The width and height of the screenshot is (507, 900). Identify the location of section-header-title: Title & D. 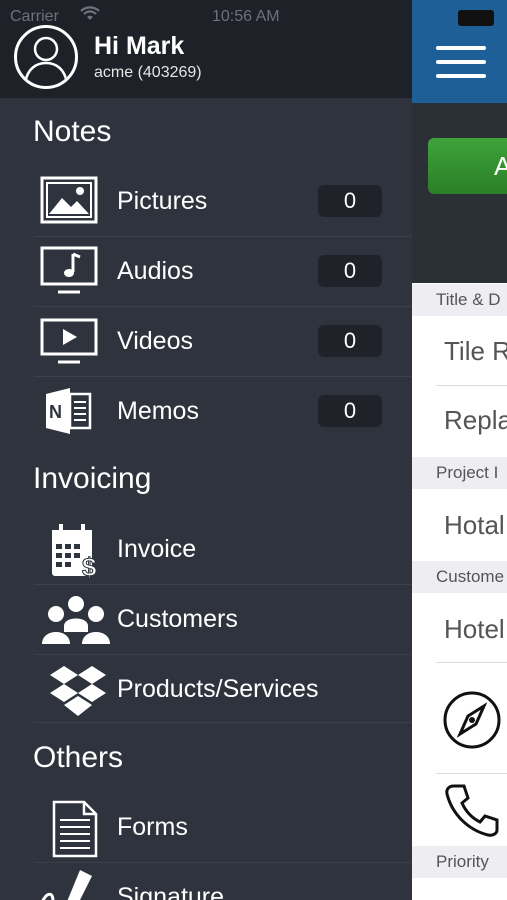
(459, 300).